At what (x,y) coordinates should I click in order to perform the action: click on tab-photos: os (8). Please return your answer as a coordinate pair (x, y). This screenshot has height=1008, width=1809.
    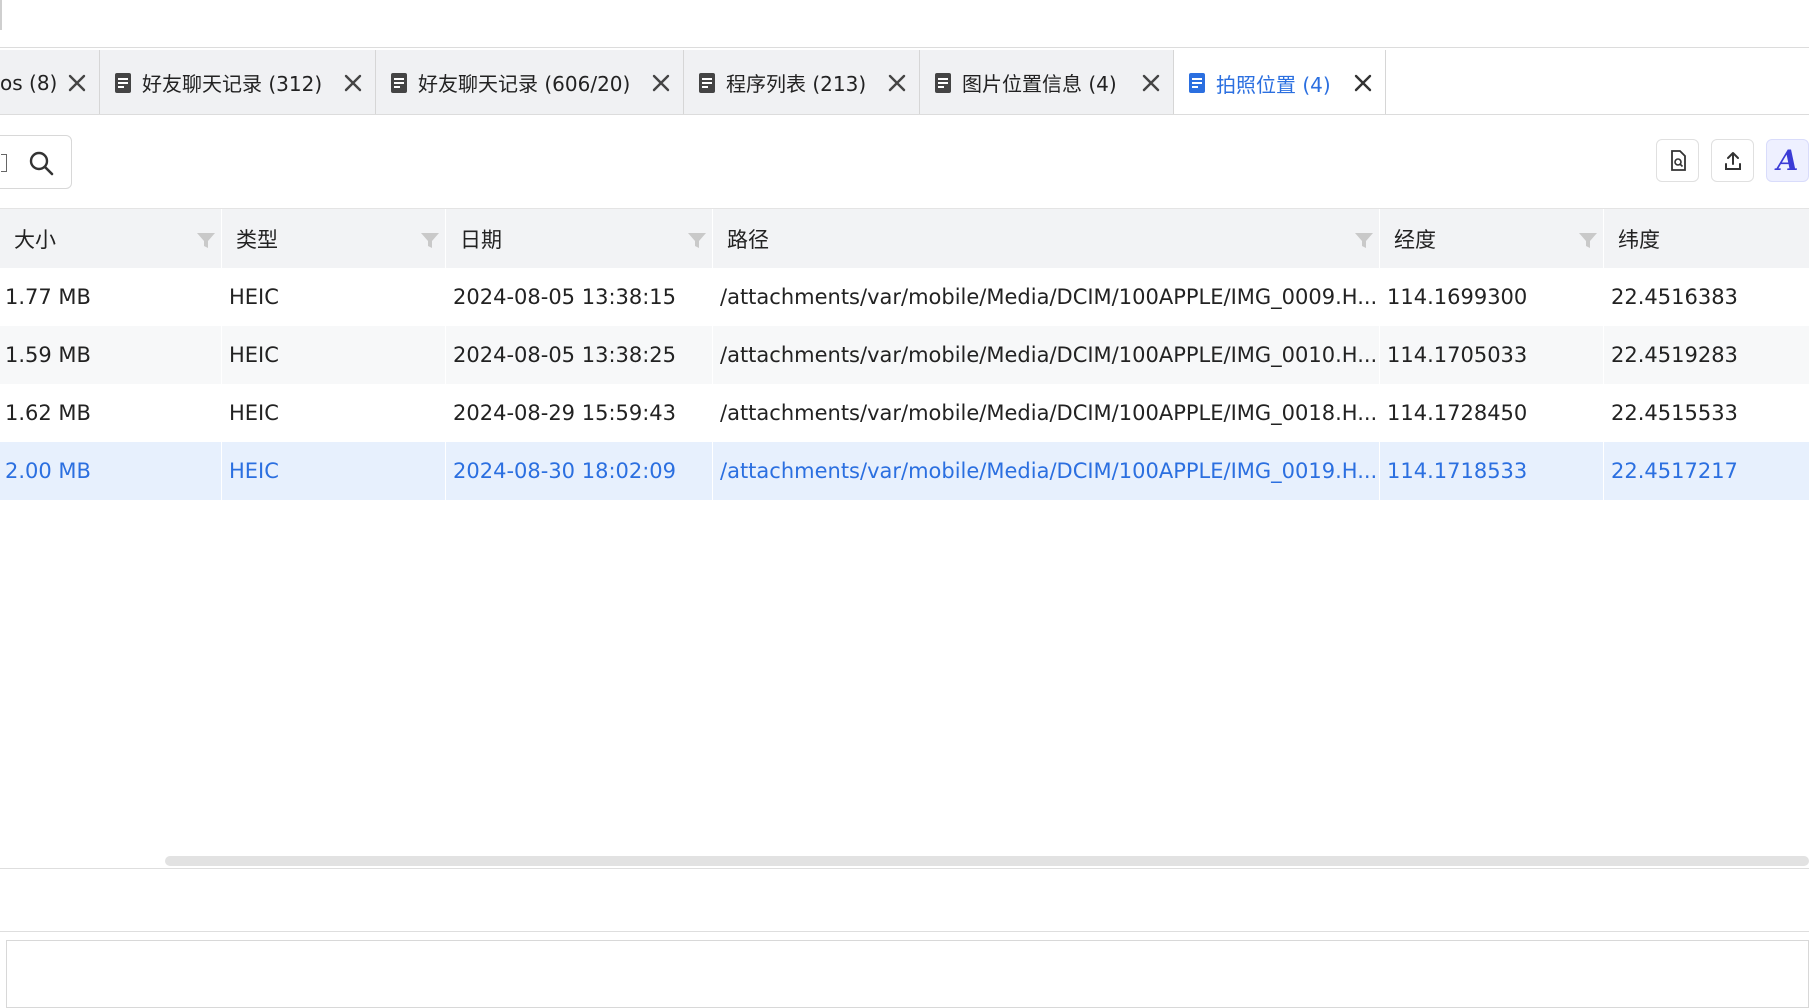
    Looking at the image, I should click on (50, 82).